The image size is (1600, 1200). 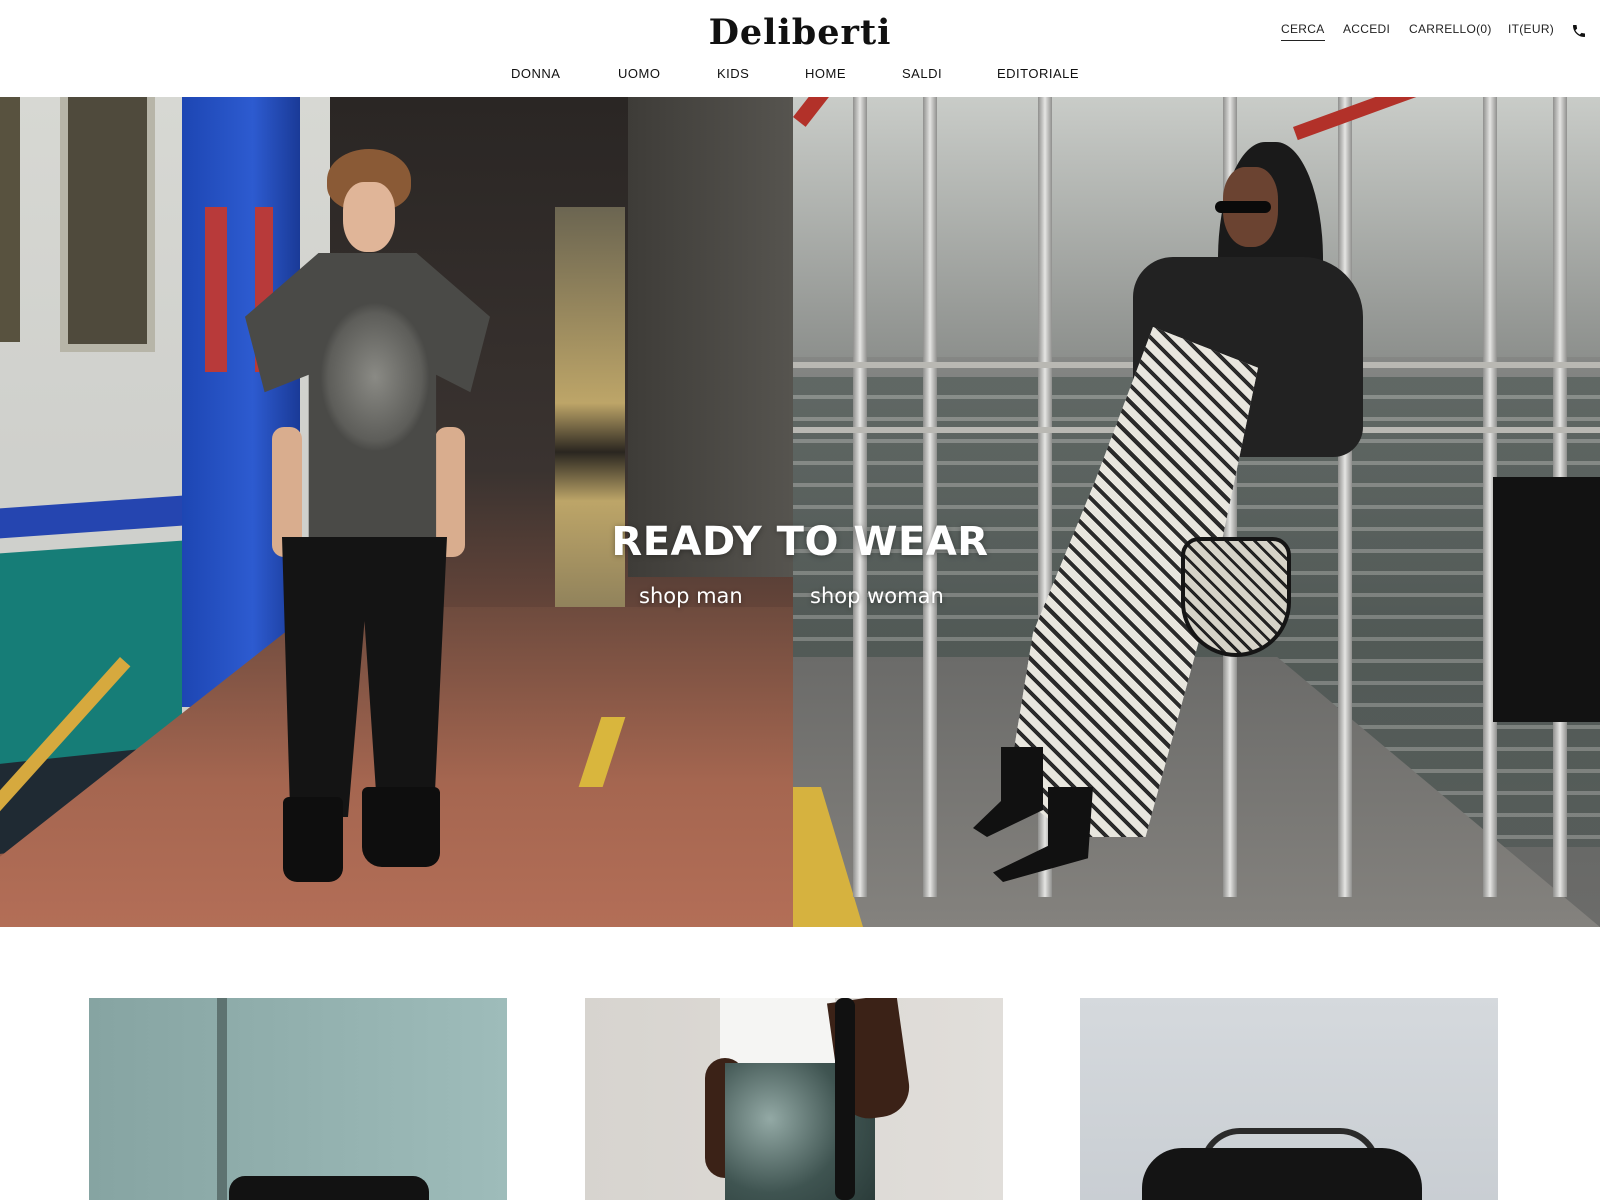 I want to click on locale-selector: IT(EUR), so click(x=1531, y=29).